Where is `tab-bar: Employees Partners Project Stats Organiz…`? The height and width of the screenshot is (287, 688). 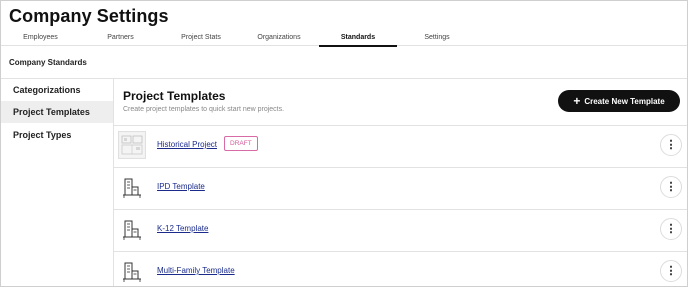 tab-bar: Employees Partners Project Stats Organiz… is located at coordinates (344, 39).